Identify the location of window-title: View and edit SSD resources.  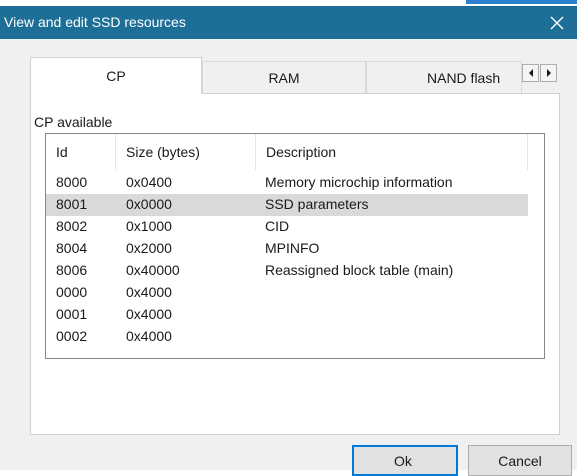
(95, 22).